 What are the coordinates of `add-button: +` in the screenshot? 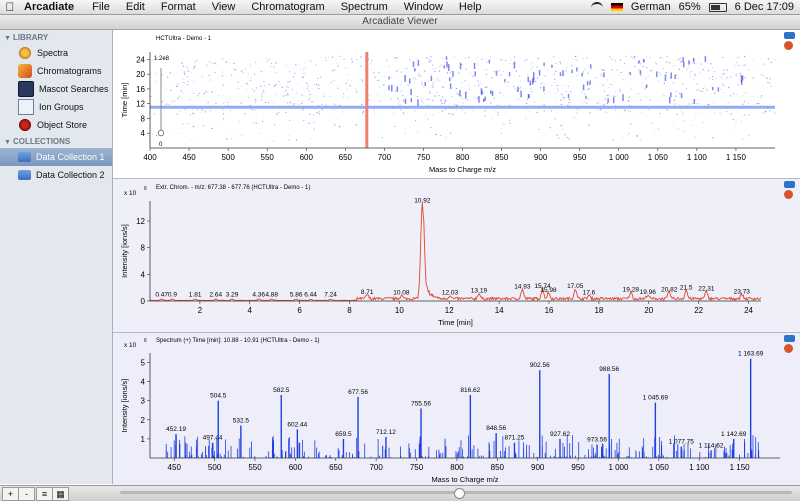 It's located at (10, 494).